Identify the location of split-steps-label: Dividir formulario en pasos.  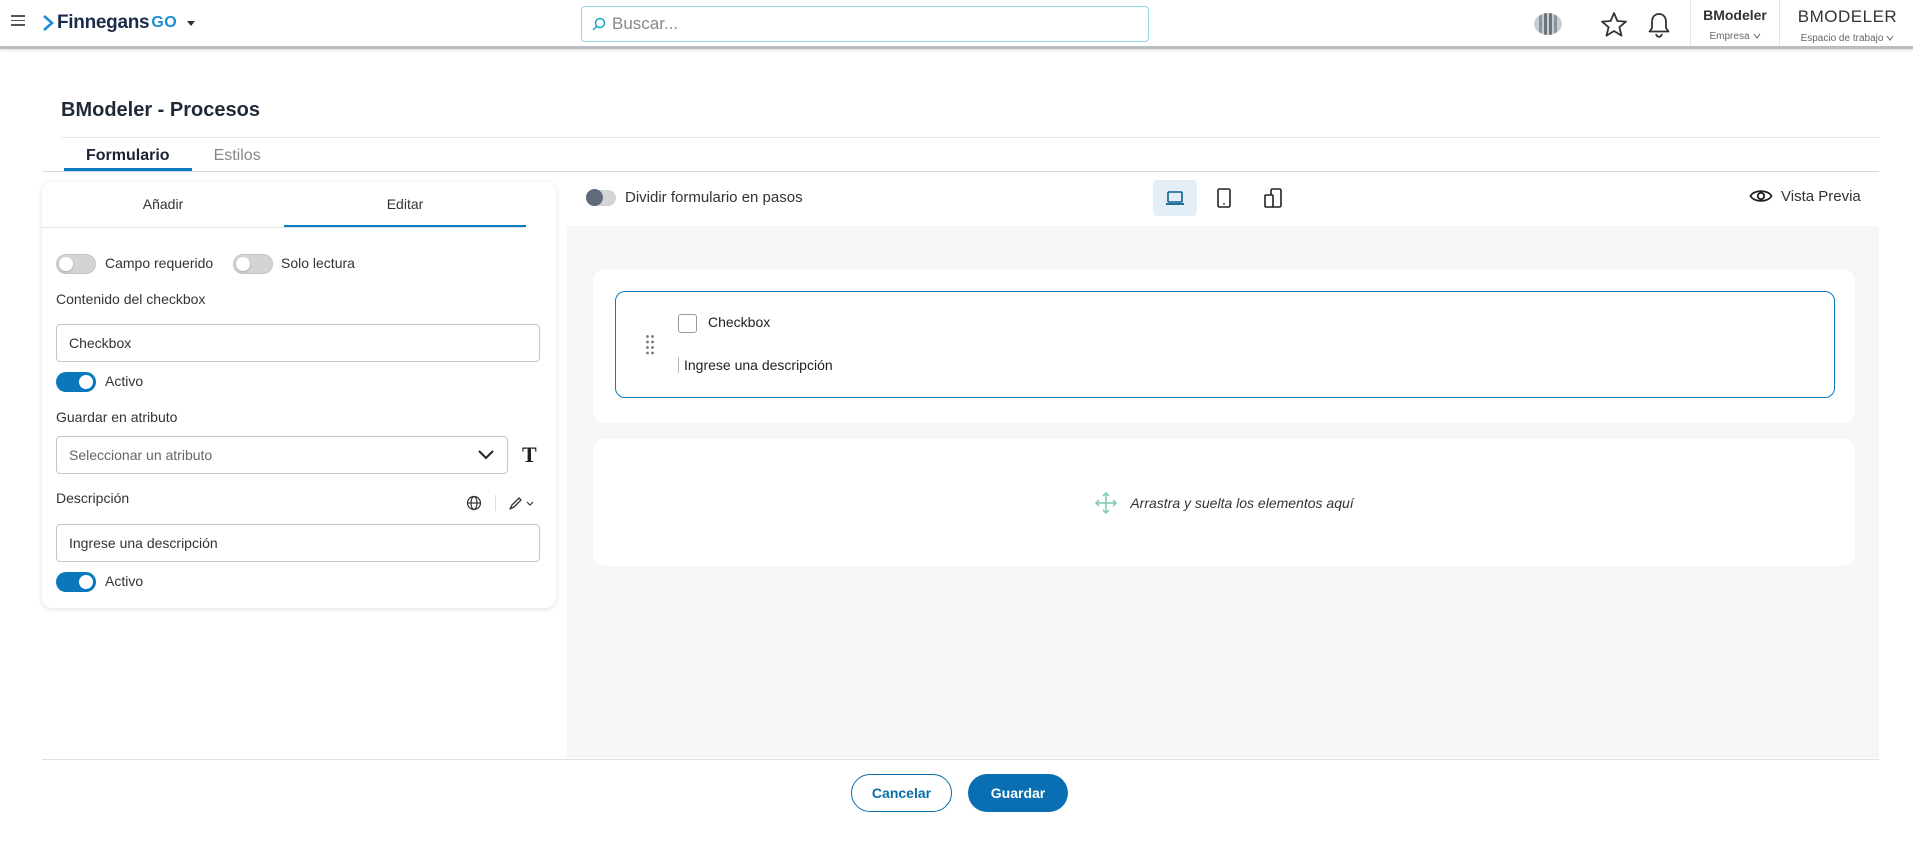
(714, 197).